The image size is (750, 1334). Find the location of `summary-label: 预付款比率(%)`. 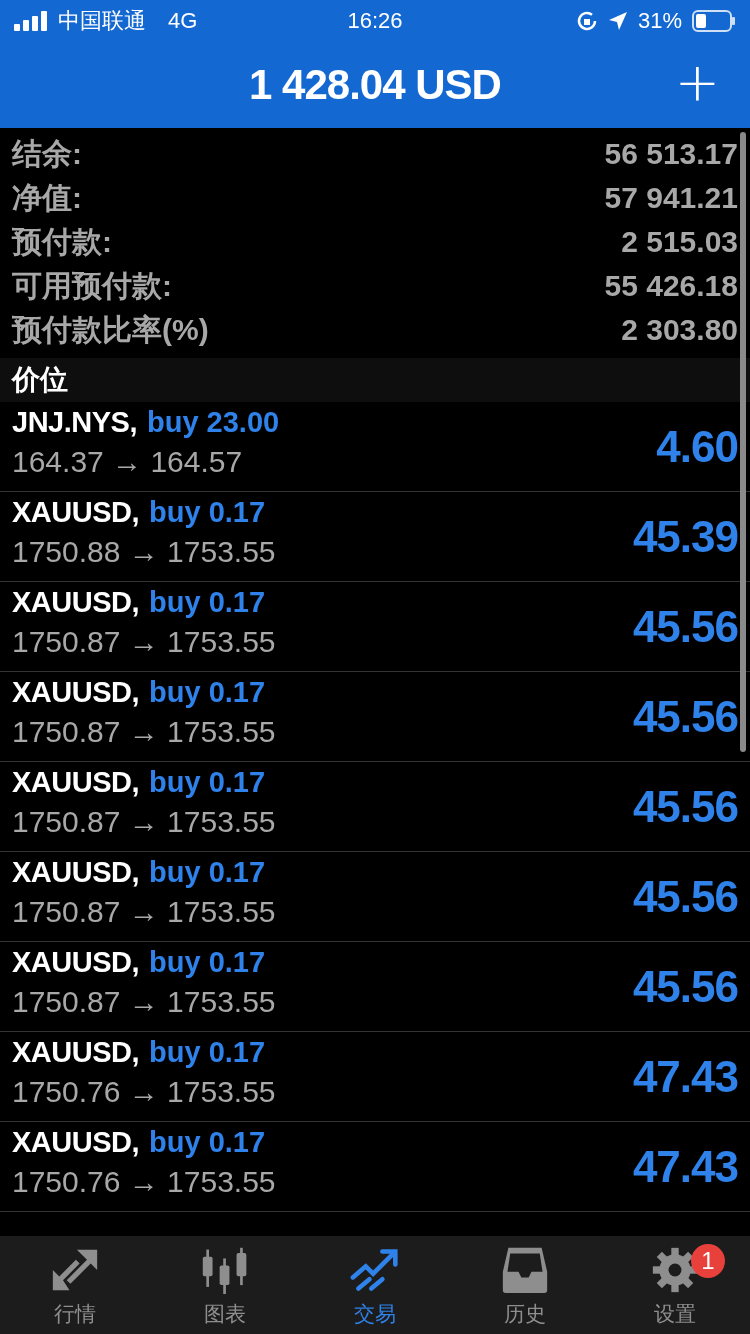

summary-label: 预付款比率(%) is located at coordinates (110, 329).